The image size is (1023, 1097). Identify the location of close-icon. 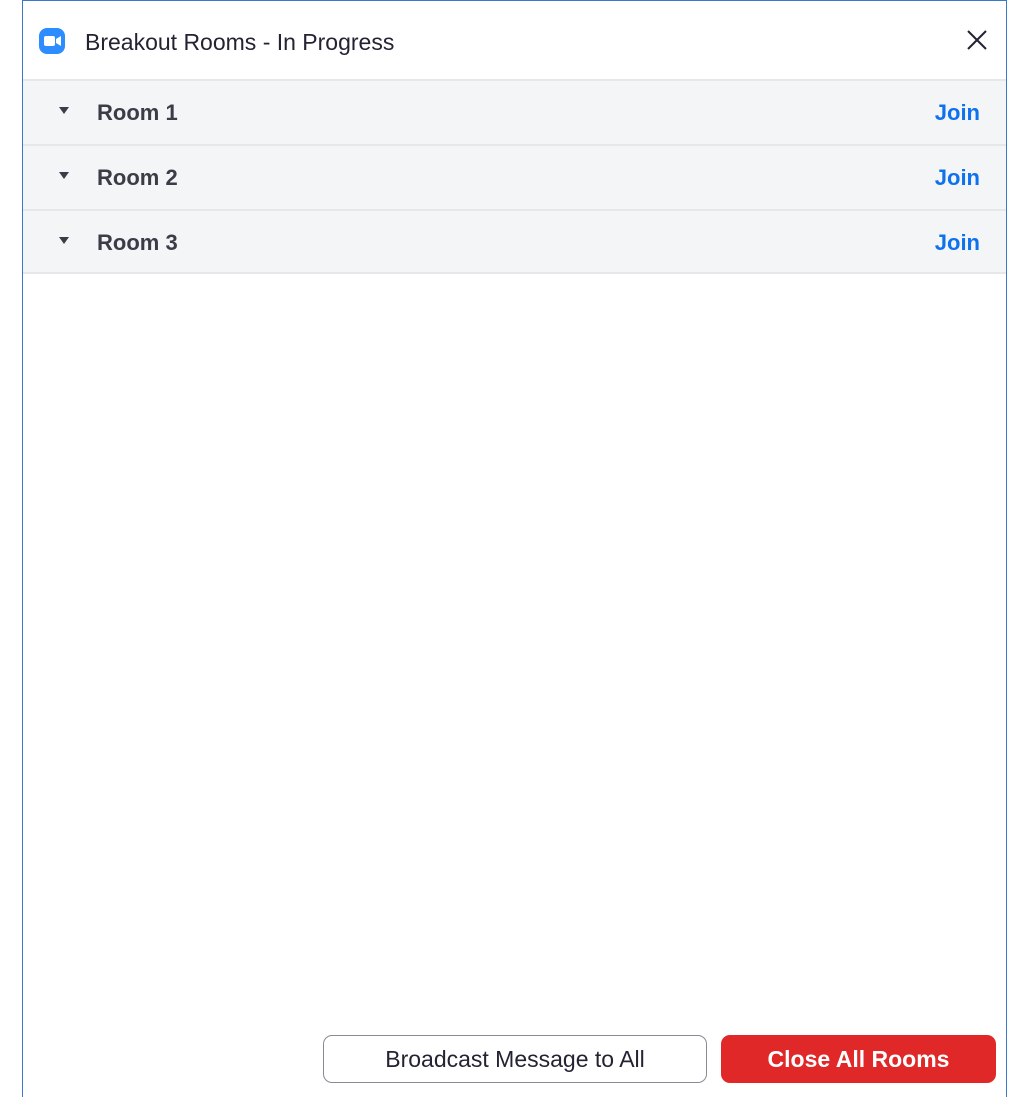
(977, 40).